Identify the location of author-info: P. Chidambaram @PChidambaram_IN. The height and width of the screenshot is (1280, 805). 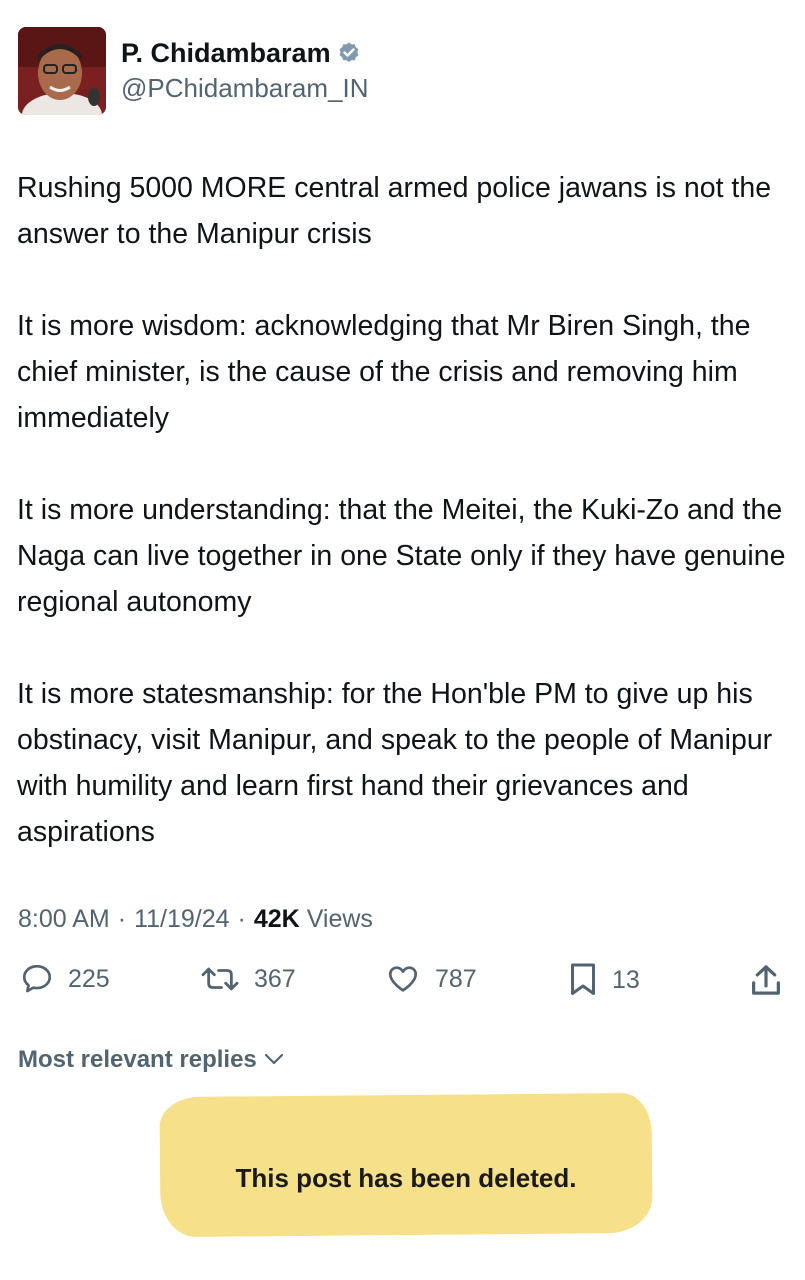
(244, 71).